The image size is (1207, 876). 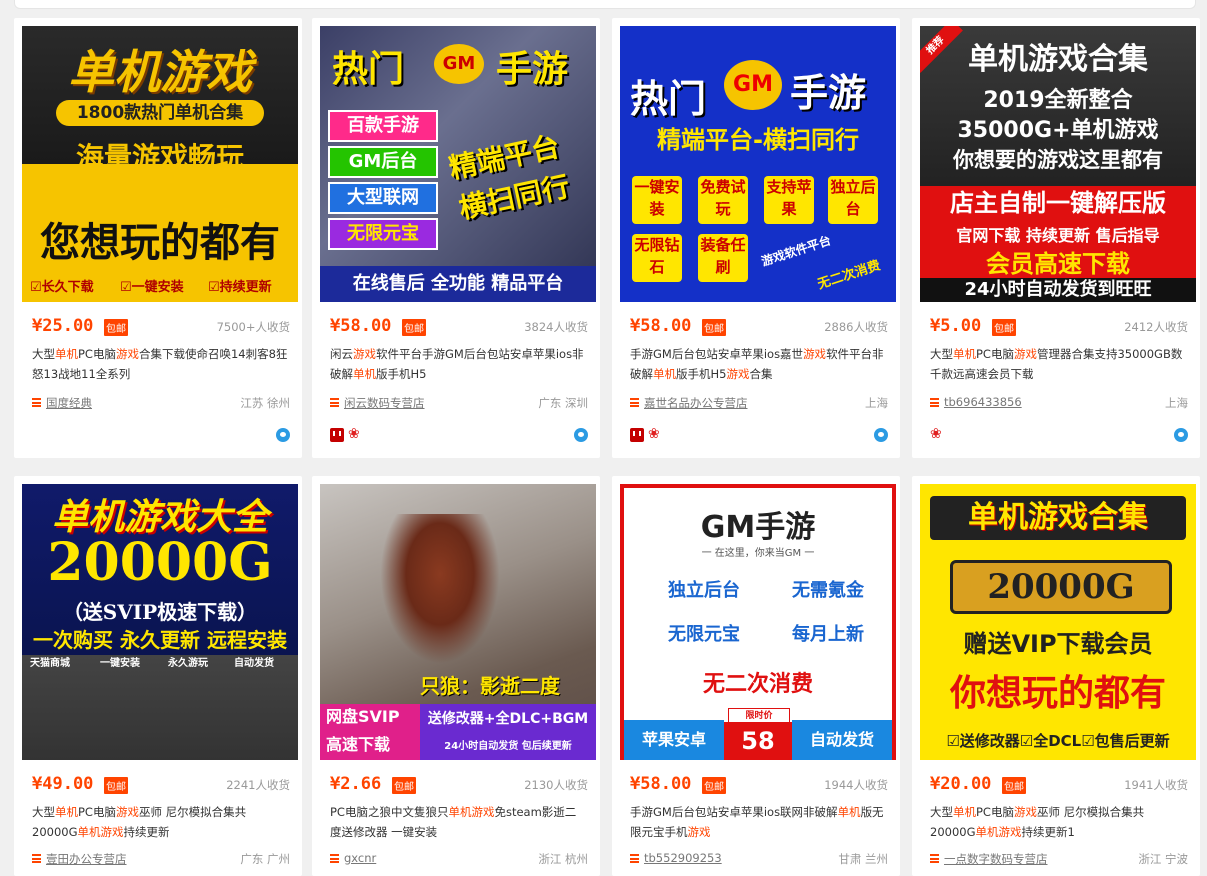 I want to click on location: 广东 广州, so click(x=265, y=859).